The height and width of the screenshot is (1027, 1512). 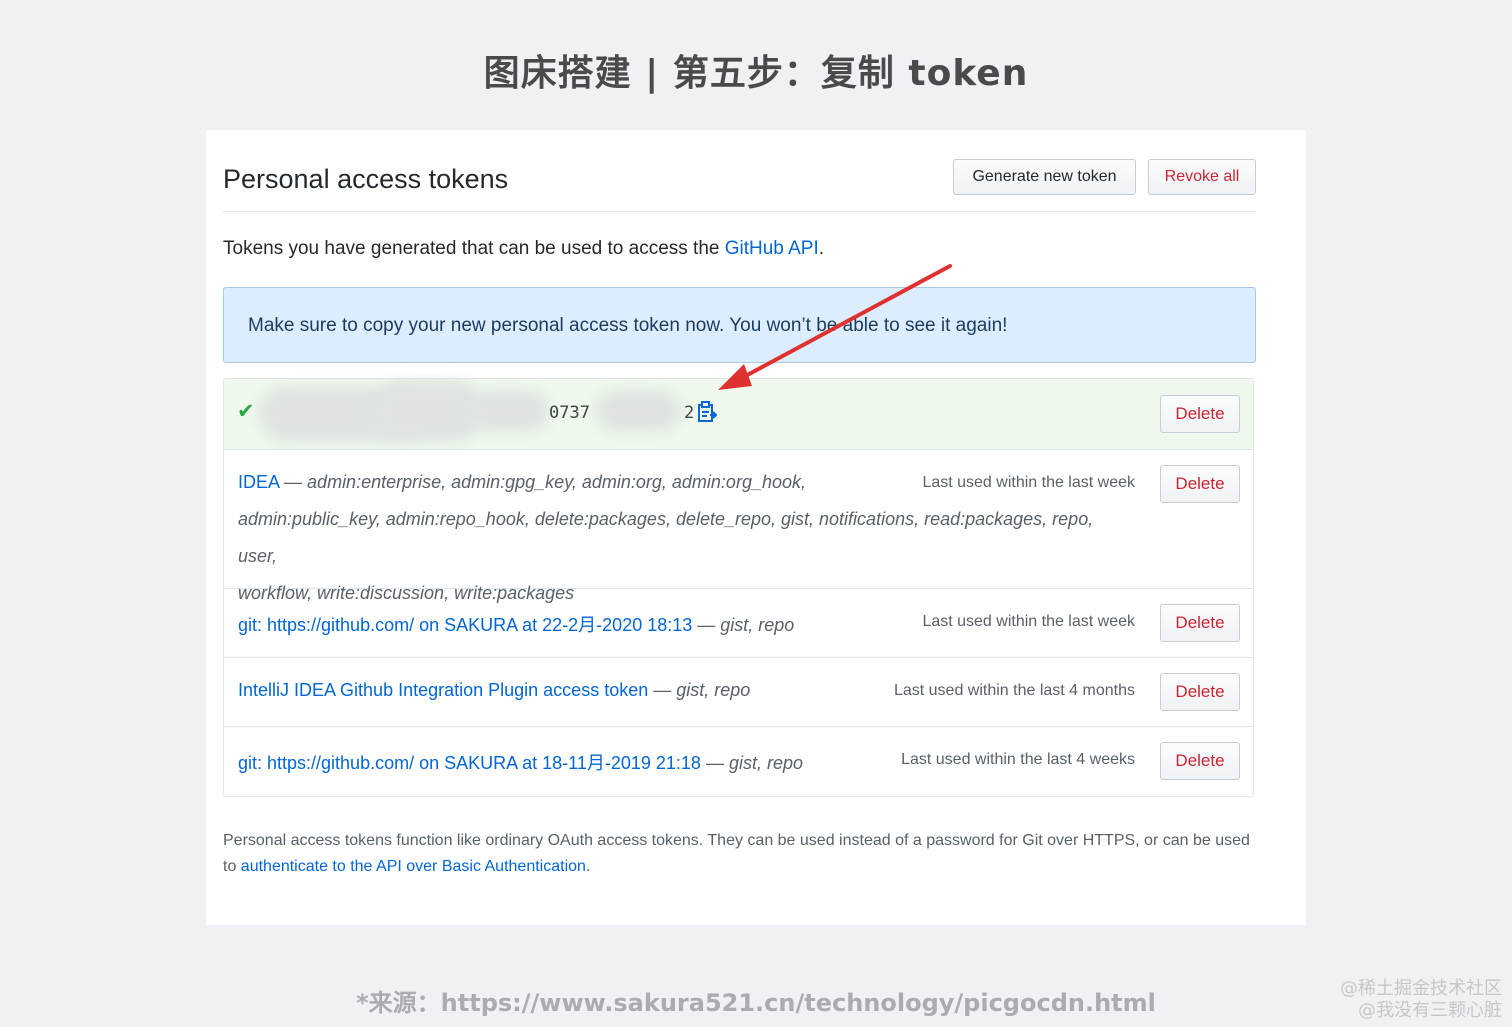 What do you see at coordinates (1430, 1010) in the screenshot?
I see `watermark-line: @我没有三颗心脏` at bounding box center [1430, 1010].